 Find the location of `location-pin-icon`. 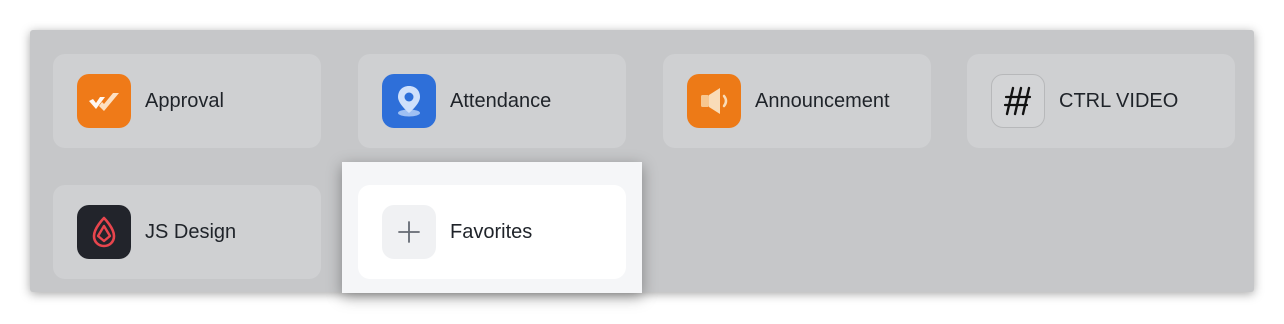

location-pin-icon is located at coordinates (409, 101).